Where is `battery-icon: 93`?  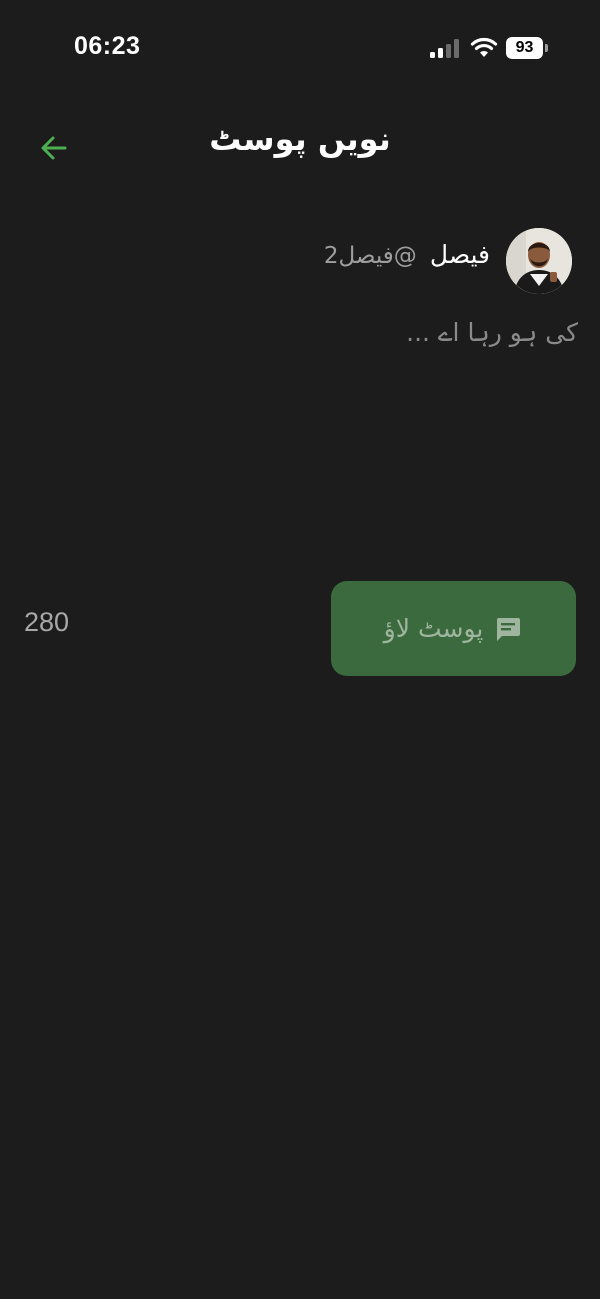
battery-icon: 93 is located at coordinates (527, 48).